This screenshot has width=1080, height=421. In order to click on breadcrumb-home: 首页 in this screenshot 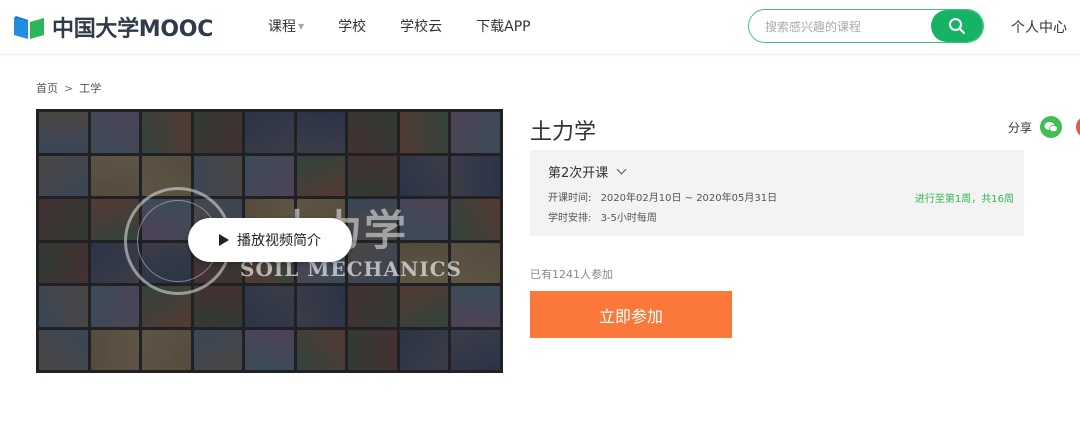, I will do `click(47, 88)`.